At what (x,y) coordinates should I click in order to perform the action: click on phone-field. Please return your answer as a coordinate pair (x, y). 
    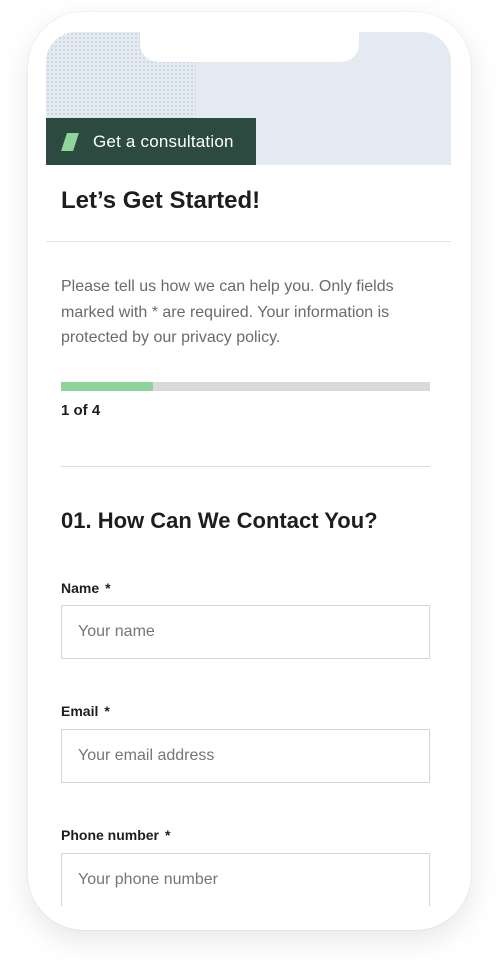
    Looking at the image, I should click on (245, 879).